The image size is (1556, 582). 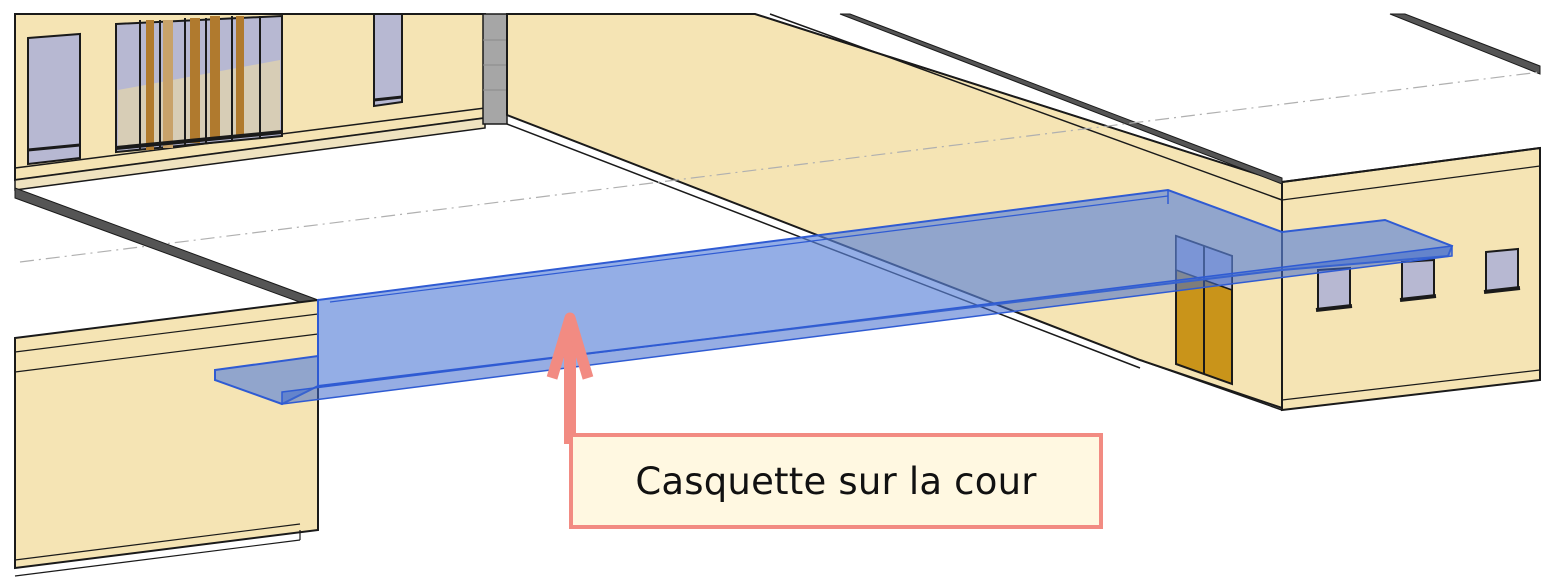 I want to click on annotation-callout: Casquette sur la cour, so click(x=836, y=481).